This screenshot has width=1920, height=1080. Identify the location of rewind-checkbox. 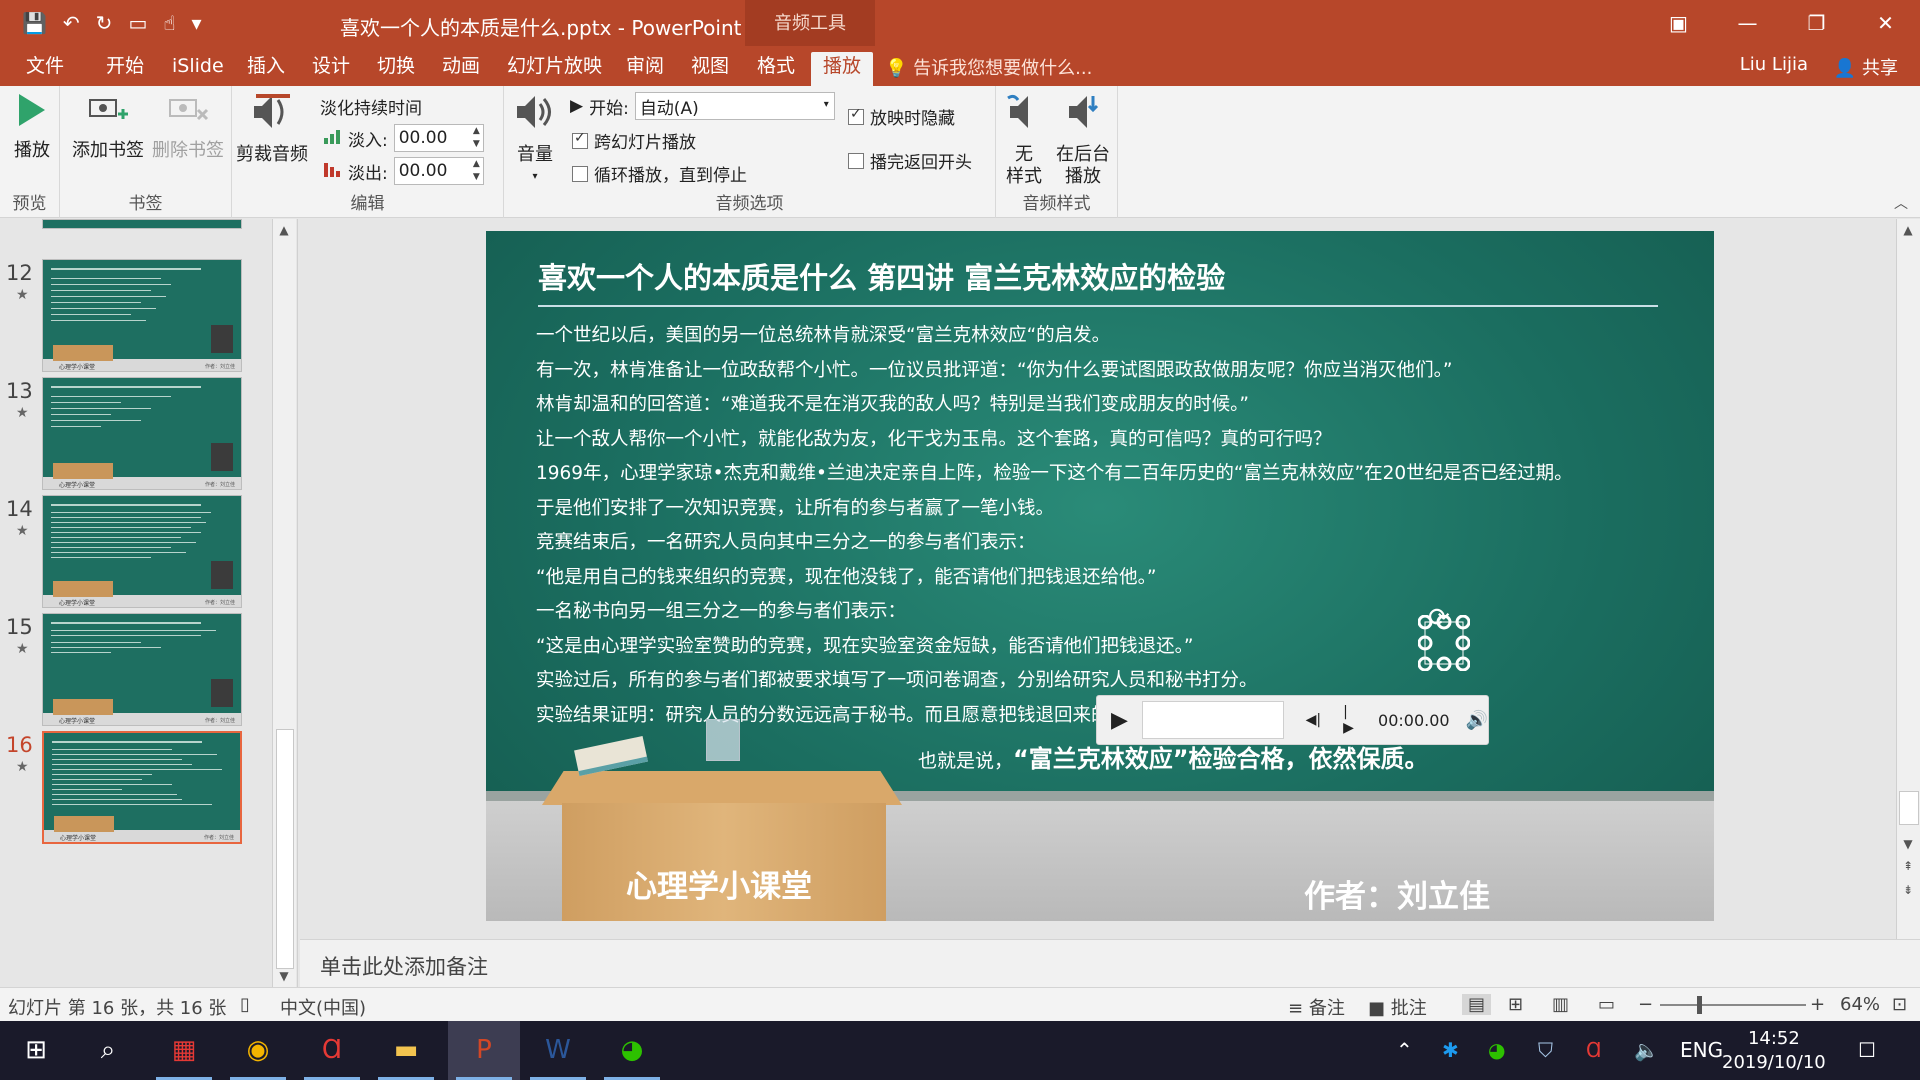
(856, 160).